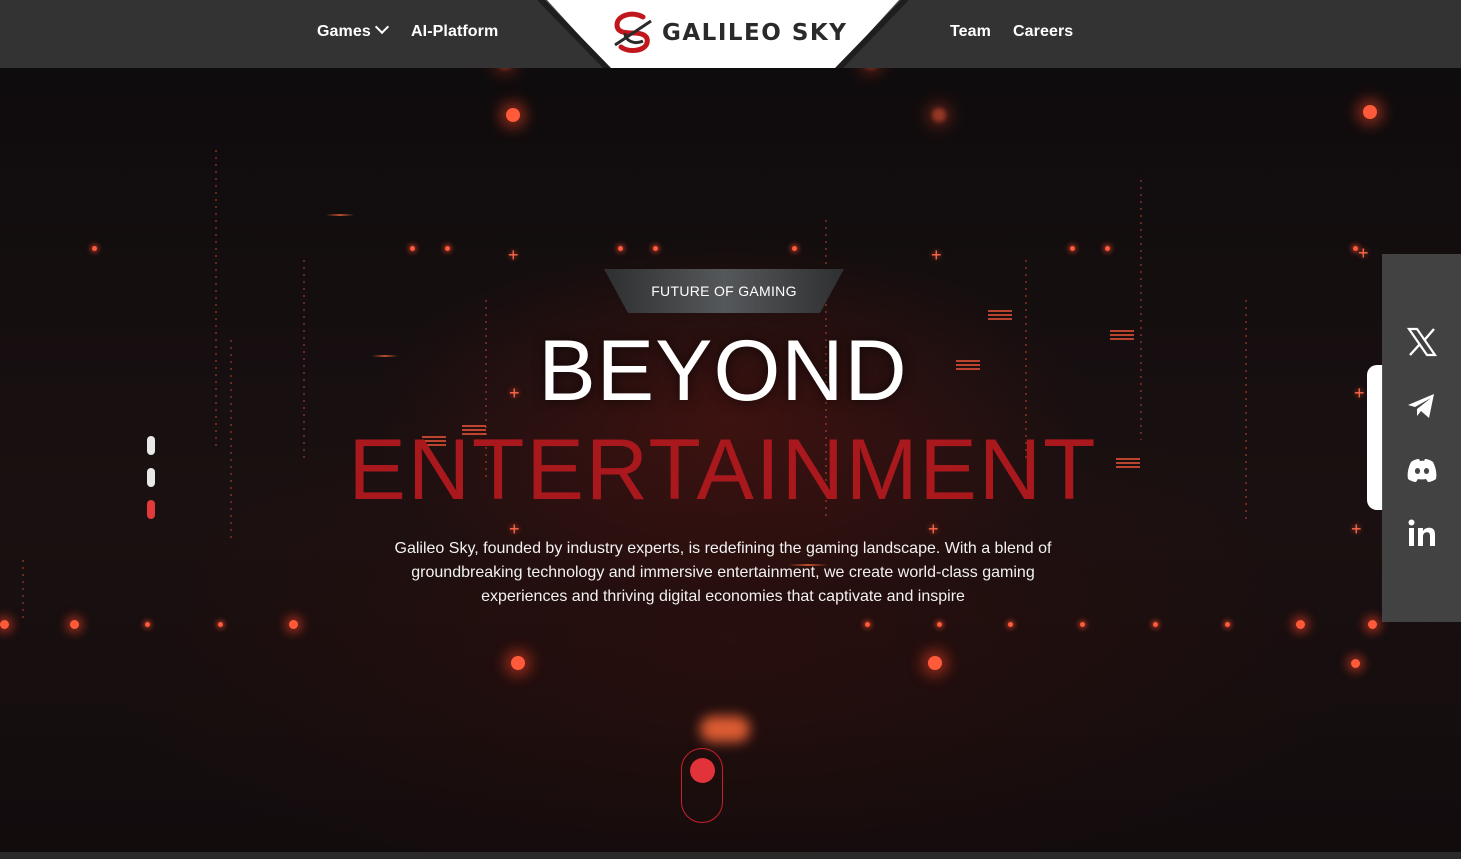 Image resolution: width=1461 pixels, height=859 pixels. What do you see at coordinates (702, 785) in the screenshot?
I see `scroll-down-indicator` at bounding box center [702, 785].